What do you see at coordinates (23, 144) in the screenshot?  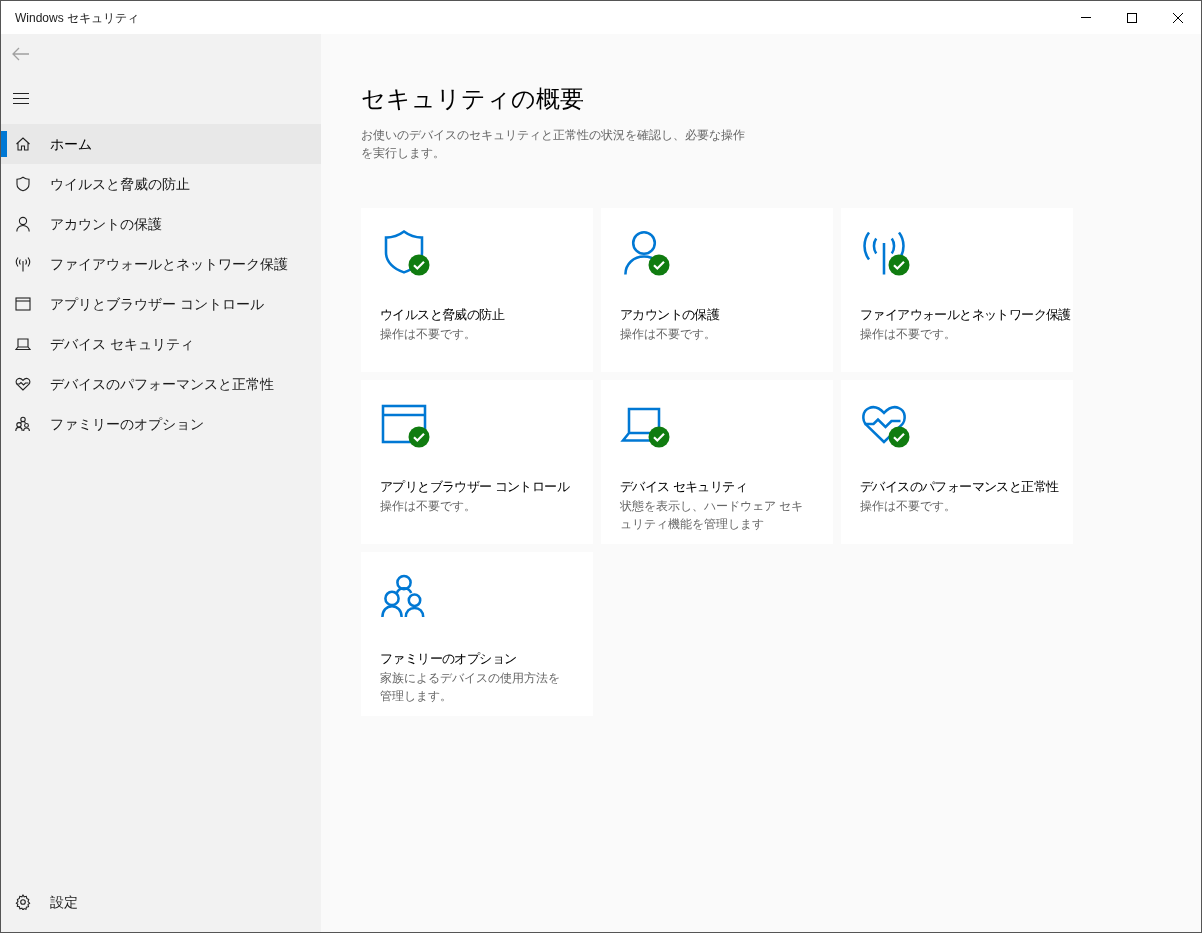 I see `home-icon` at bounding box center [23, 144].